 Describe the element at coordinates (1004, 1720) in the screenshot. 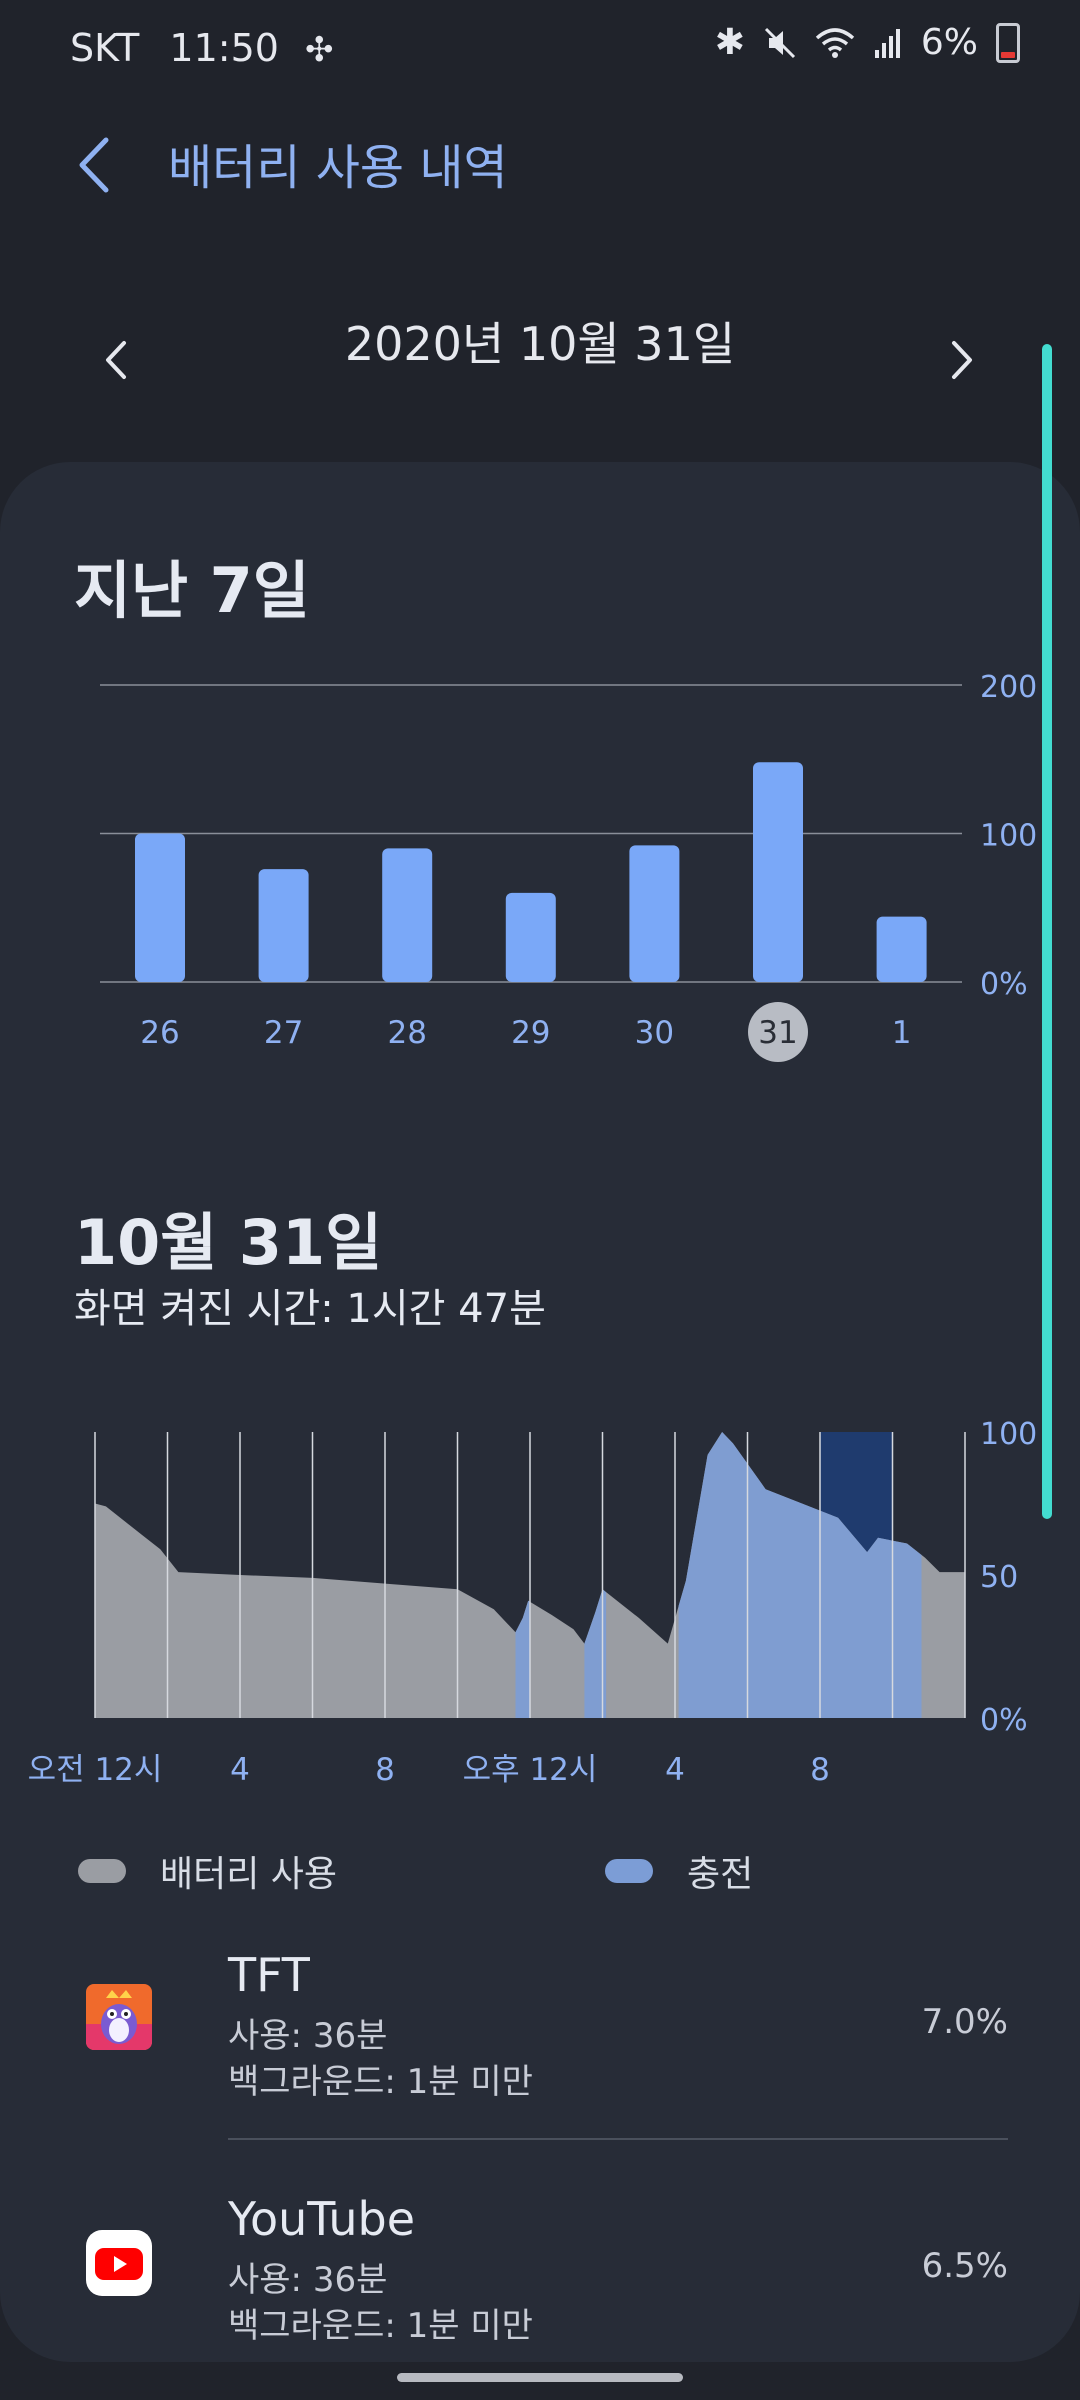

I see `daily-y-tick-label: 0%` at that location.